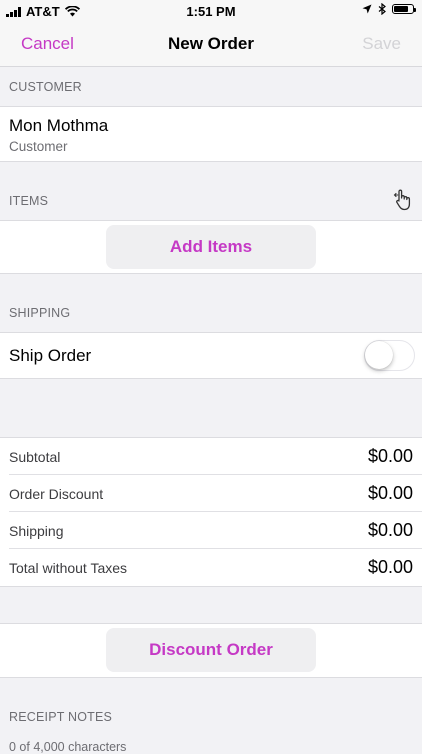 This screenshot has height=754, width=422. I want to click on navigation-bar: Cancel New Order Save, so click(211, 44).